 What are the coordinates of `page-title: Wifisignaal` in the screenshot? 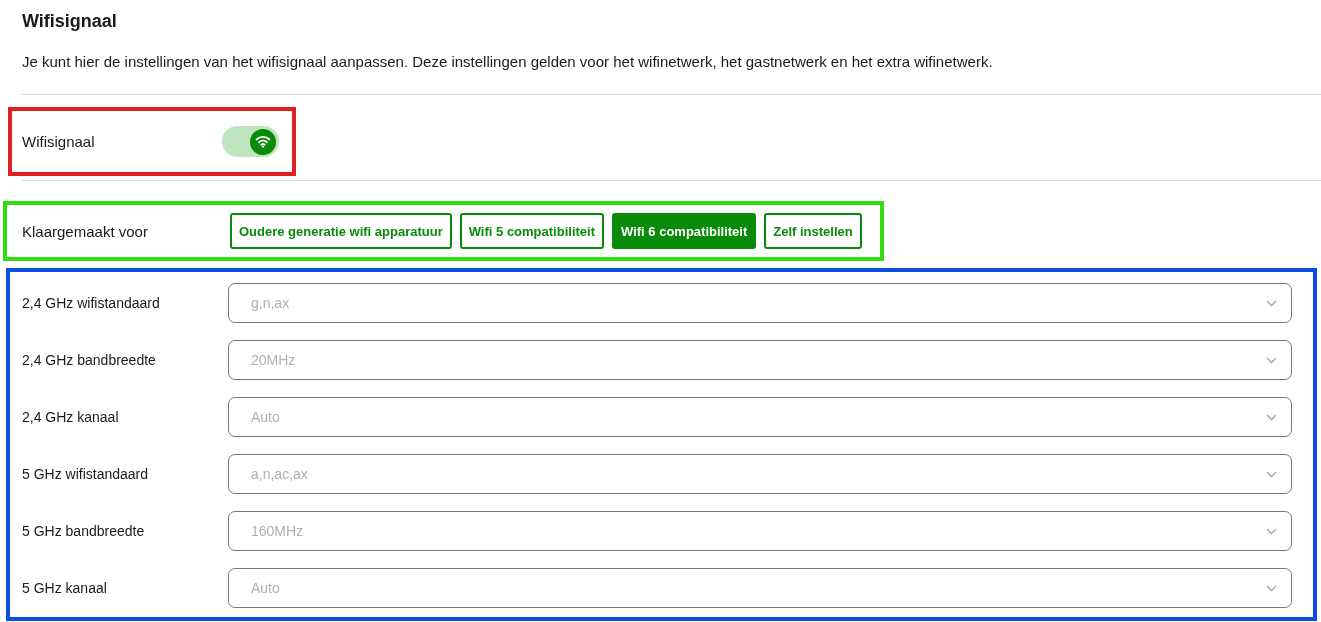 It's located at (70, 21).